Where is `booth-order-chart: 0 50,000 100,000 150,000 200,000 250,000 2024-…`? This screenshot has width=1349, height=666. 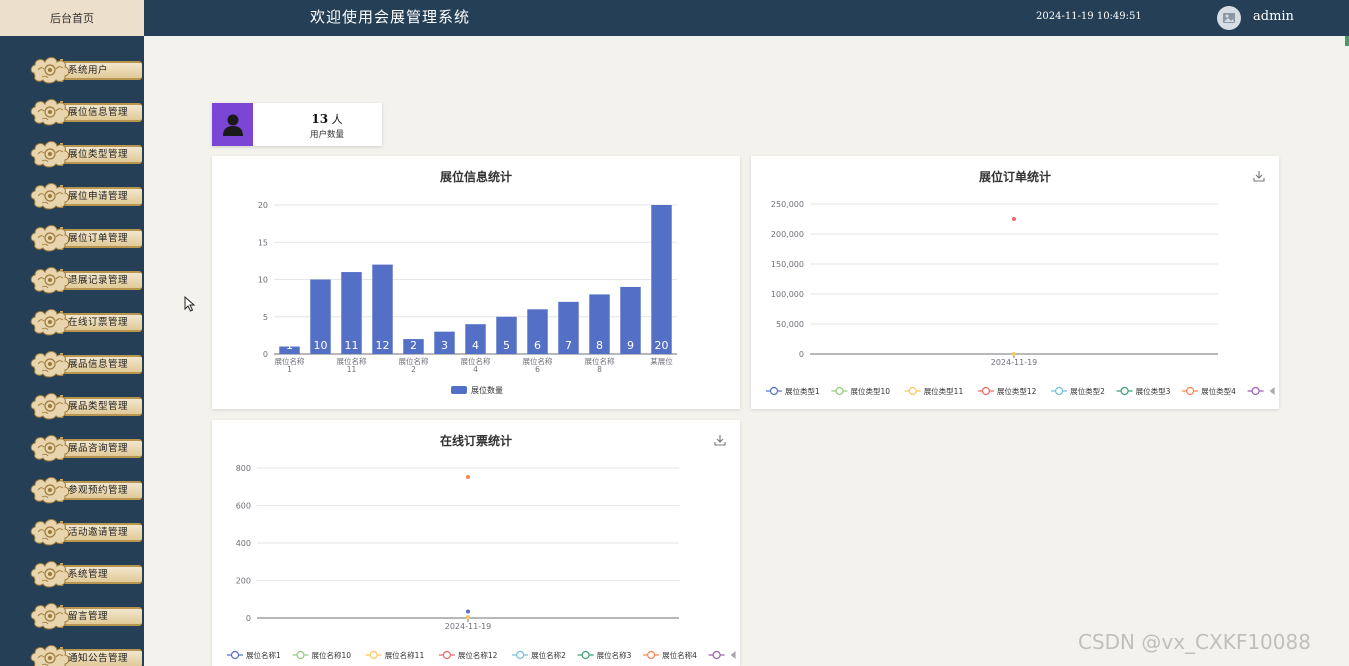
booth-order-chart: 0 50,000 100,000 150,000 200,000 250,000 2024-… is located at coordinates (1020, 298).